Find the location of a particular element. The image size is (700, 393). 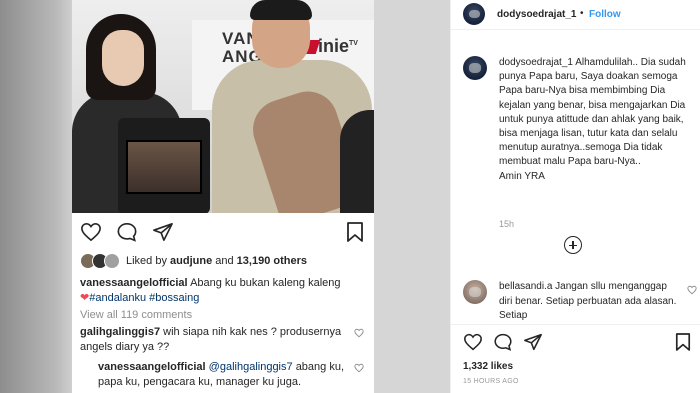

foreground-shoulder is located at coordinates (357, 161).